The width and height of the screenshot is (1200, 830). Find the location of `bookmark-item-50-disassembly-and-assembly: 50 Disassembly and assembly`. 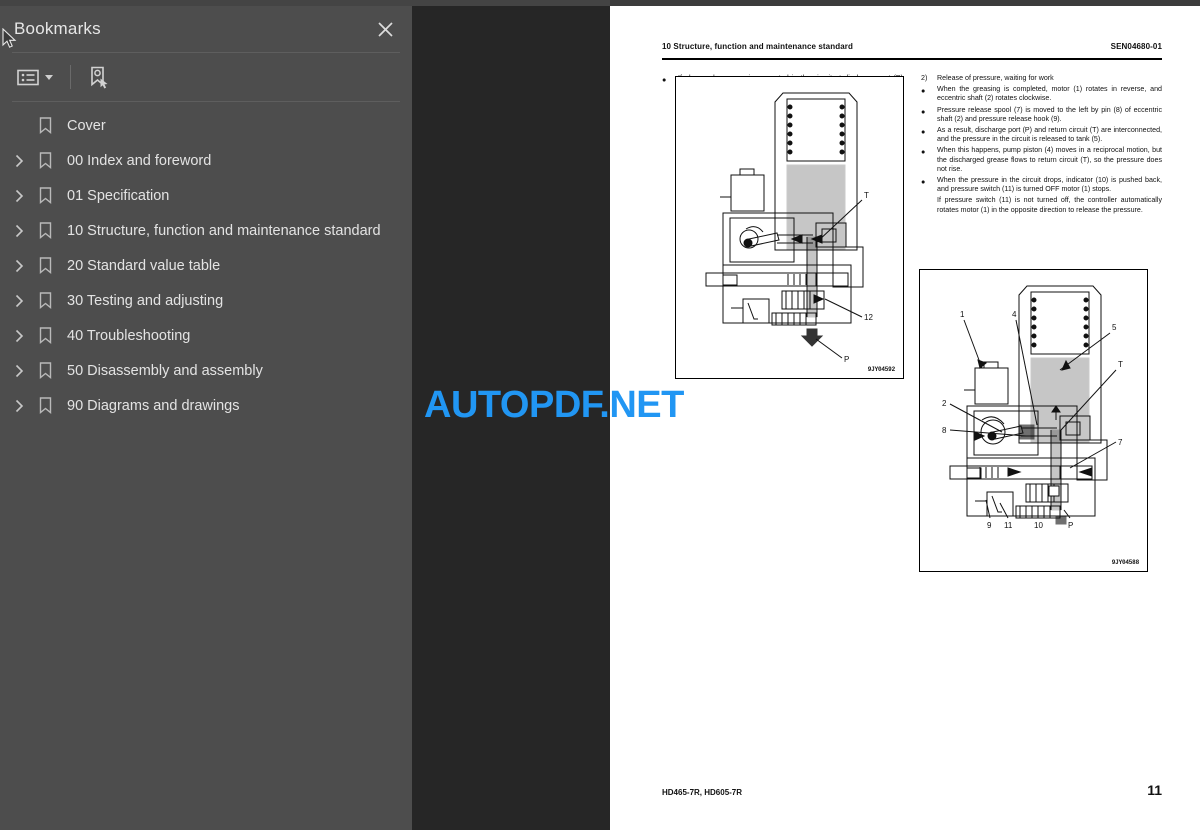

bookmark-item-50-disassembly-and-assembly: 50 Disassembly and assembly is located at coordinates (206, 370).